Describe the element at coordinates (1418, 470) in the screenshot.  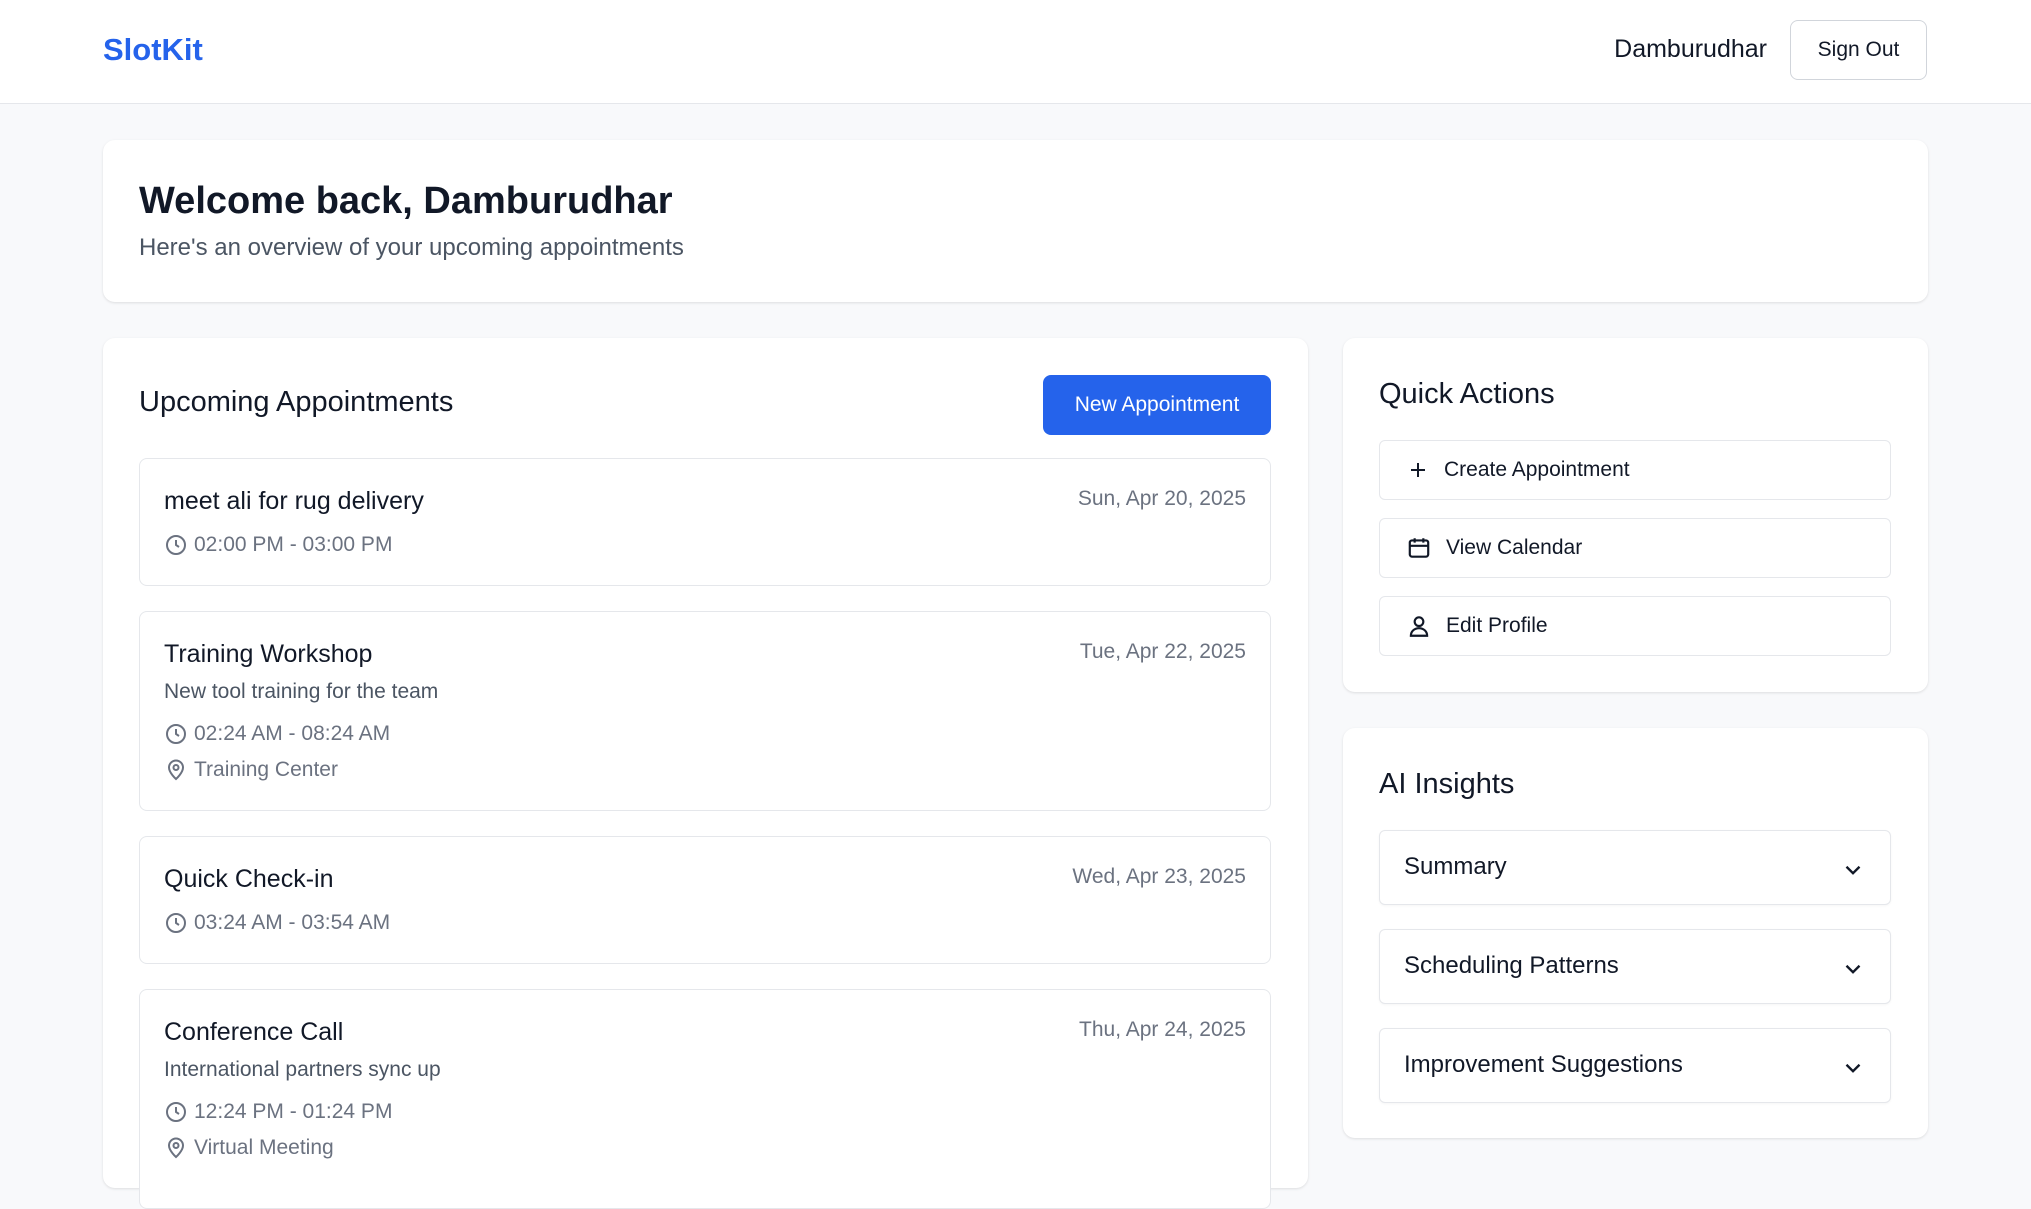
I see `plus-icon` at that location.